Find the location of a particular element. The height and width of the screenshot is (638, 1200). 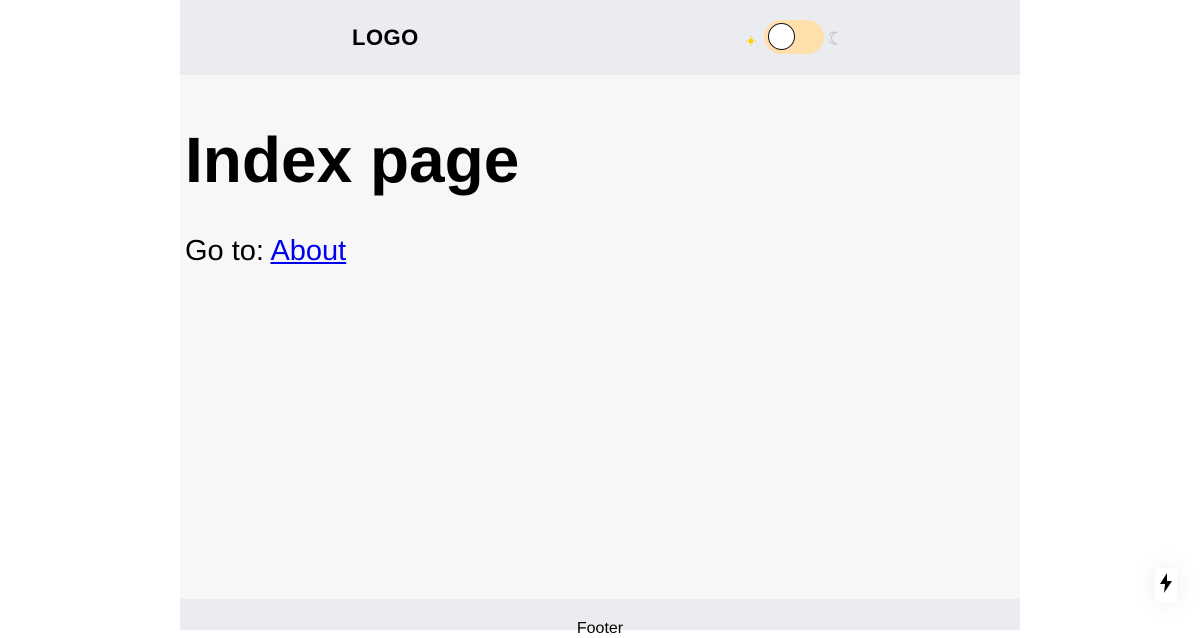

footer-text: Footer is located at coordinates (600, 628).